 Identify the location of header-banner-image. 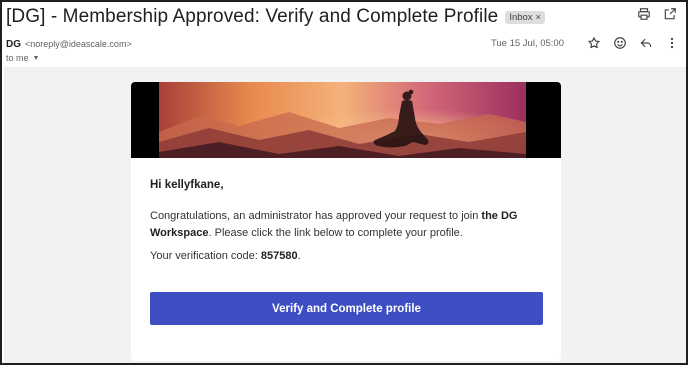
(346, 120).